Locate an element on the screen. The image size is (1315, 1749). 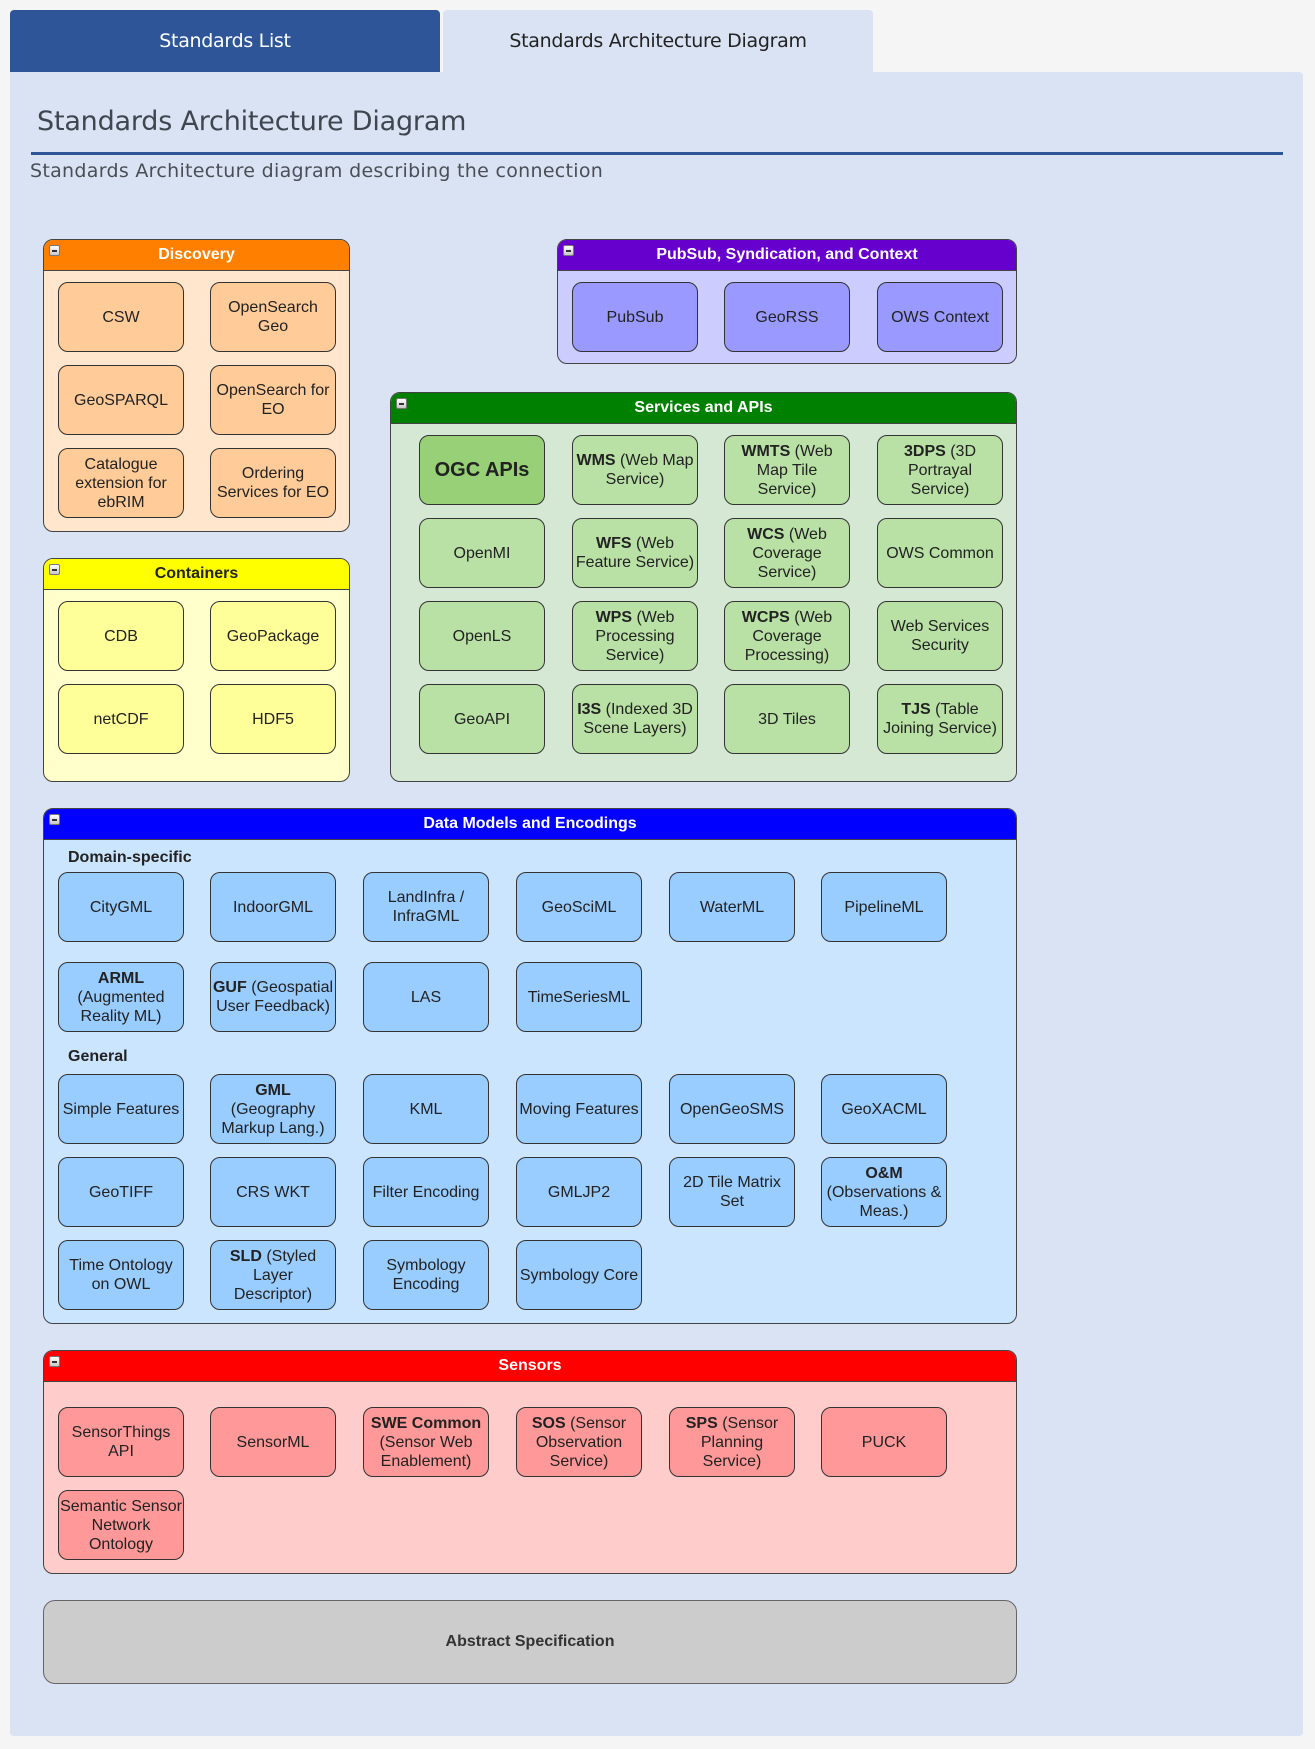
standard-label: 3DPS (3D Portrayal Service) is located at coordinates (940, 470).